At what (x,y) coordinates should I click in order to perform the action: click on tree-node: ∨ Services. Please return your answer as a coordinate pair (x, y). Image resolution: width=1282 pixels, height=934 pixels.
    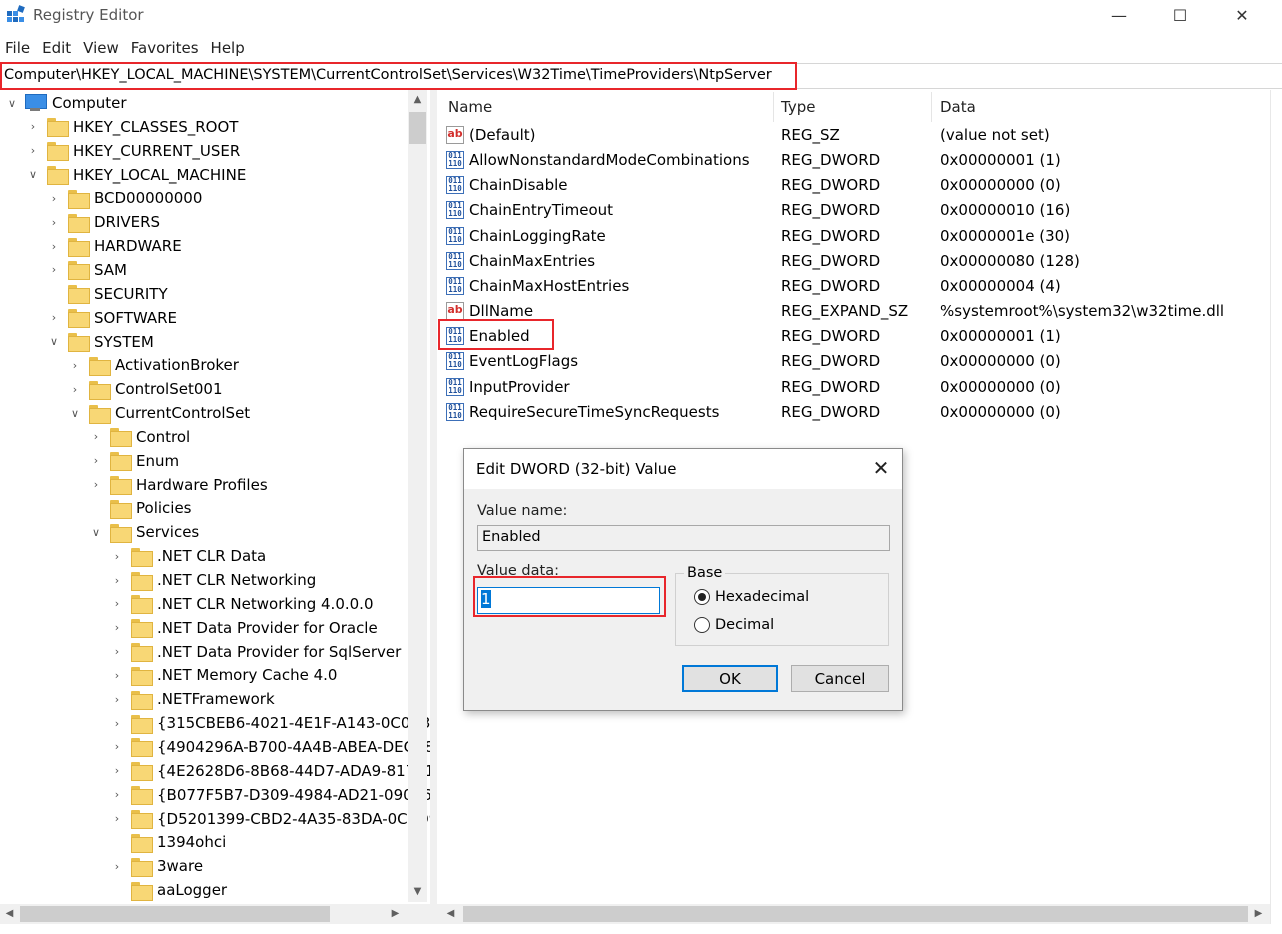
    Looking at the image, I should click on (144, 532).